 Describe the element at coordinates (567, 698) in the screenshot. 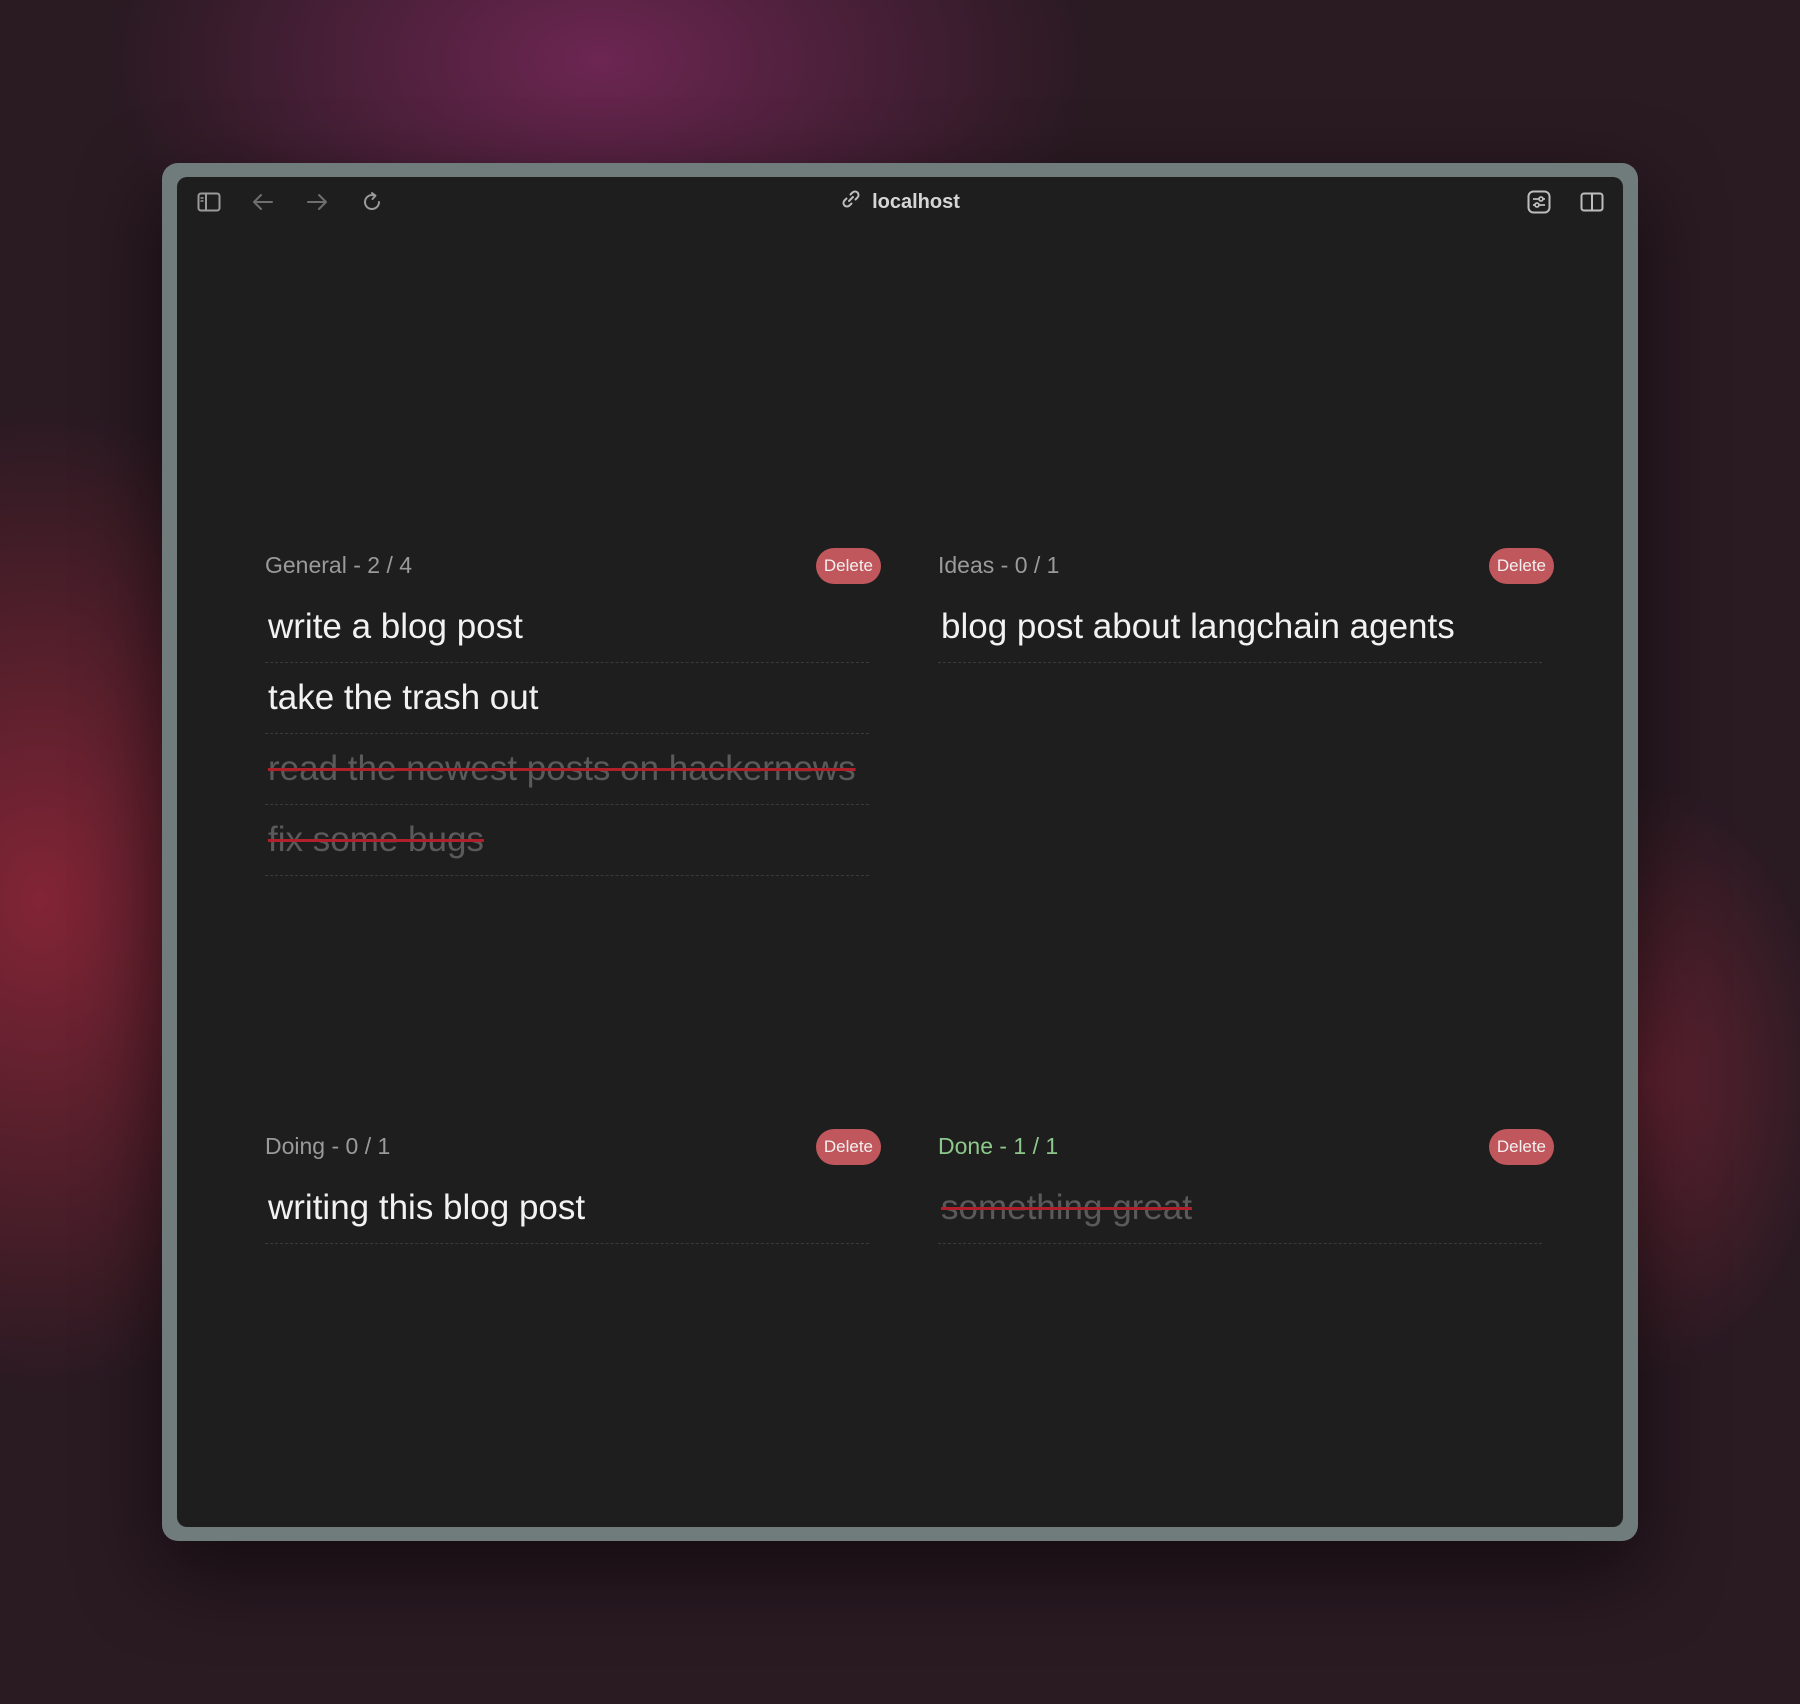

I see `task-item: take the trash out` at that location.